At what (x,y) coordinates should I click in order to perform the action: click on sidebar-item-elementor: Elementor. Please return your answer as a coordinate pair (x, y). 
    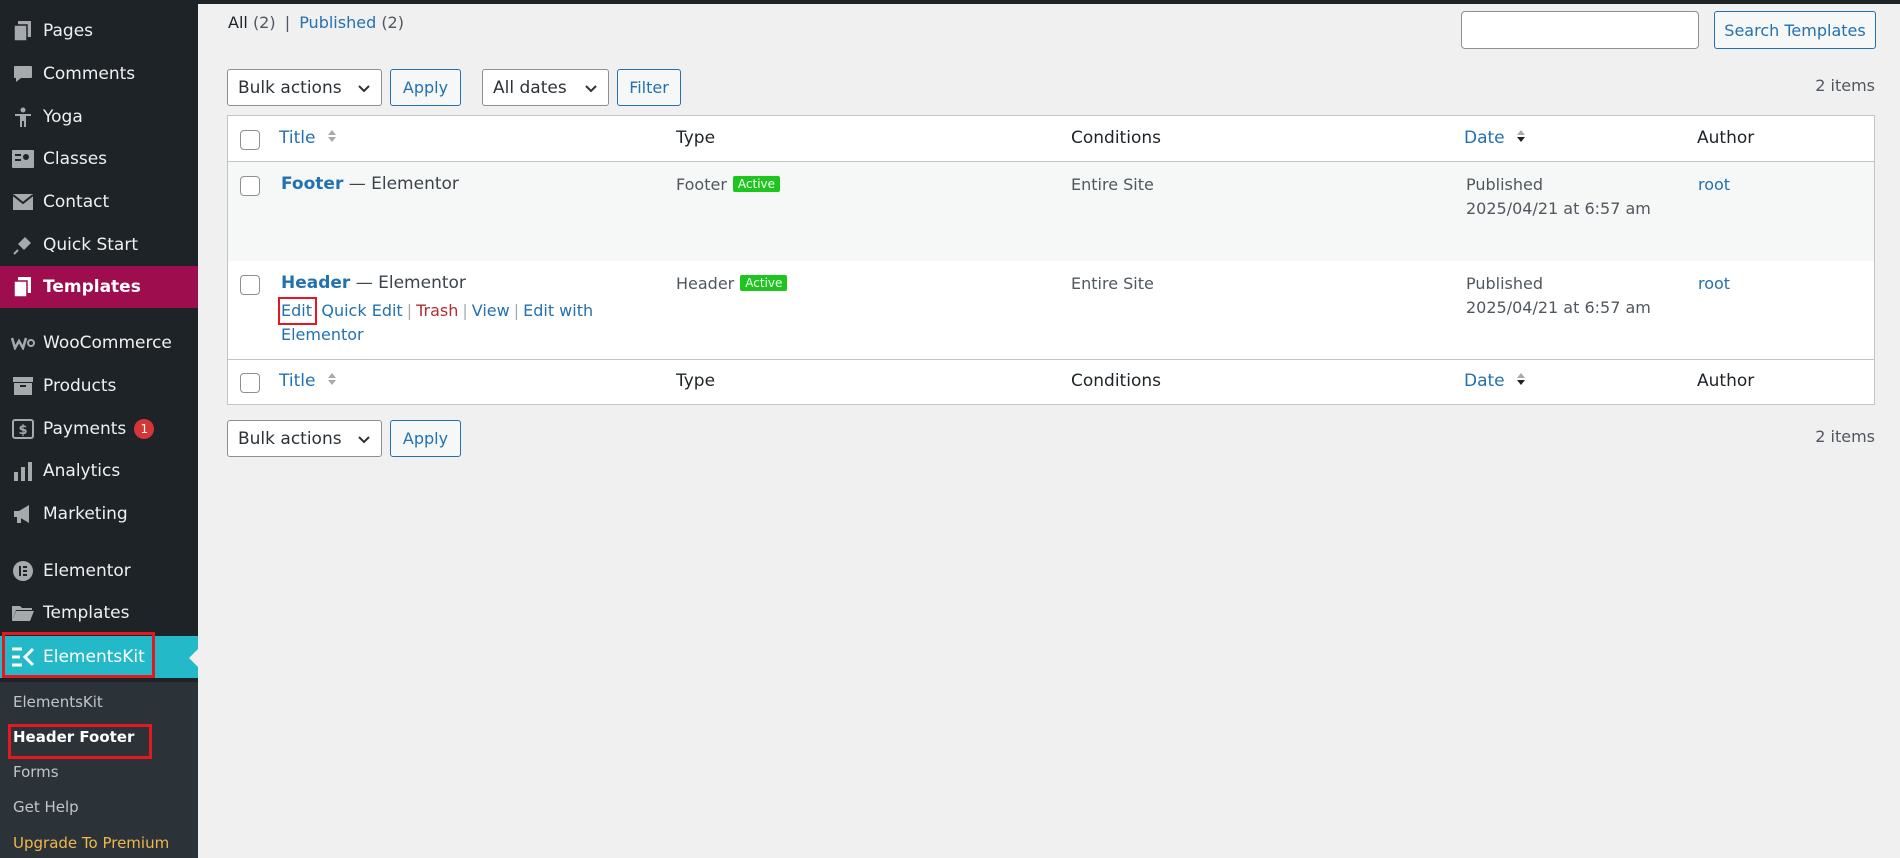
    Looking at the image, I should click on (99, 571).